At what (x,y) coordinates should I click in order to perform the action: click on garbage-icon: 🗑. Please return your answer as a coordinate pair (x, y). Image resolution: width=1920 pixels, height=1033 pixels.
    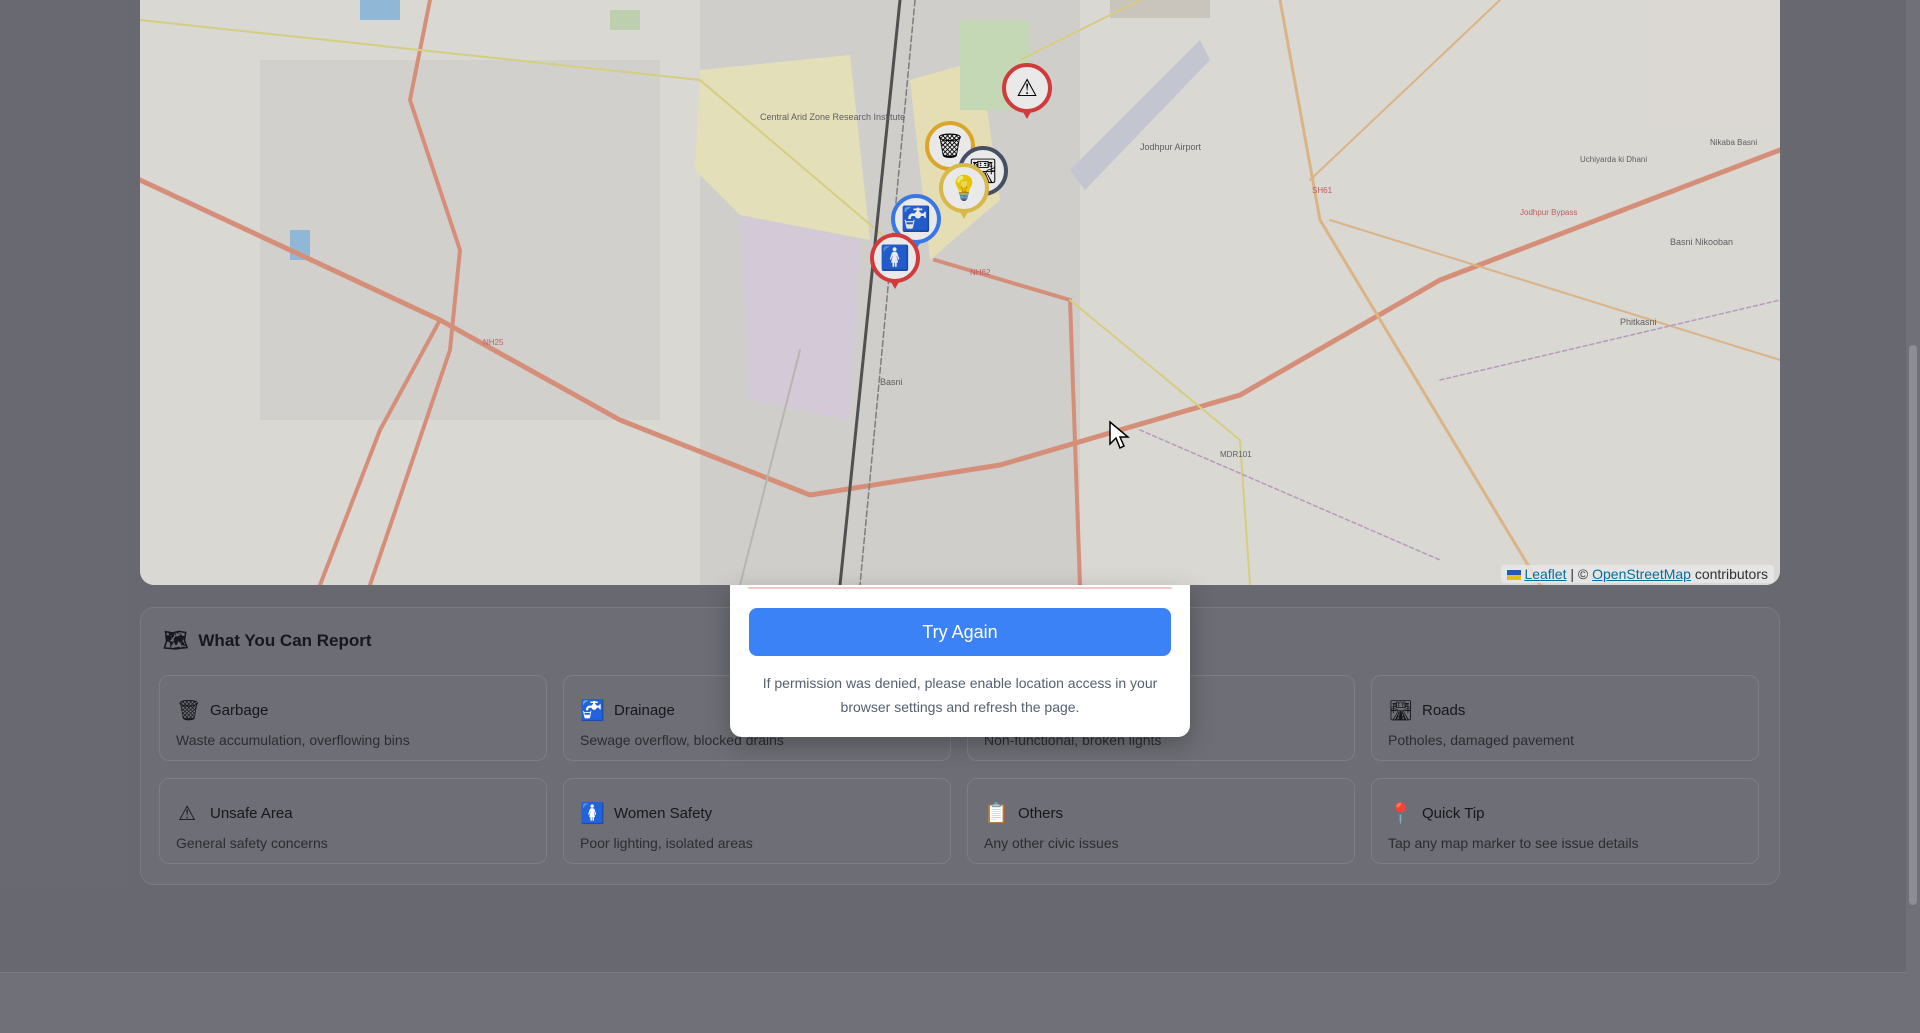
    Looking at the image, I should click on (189, 711).